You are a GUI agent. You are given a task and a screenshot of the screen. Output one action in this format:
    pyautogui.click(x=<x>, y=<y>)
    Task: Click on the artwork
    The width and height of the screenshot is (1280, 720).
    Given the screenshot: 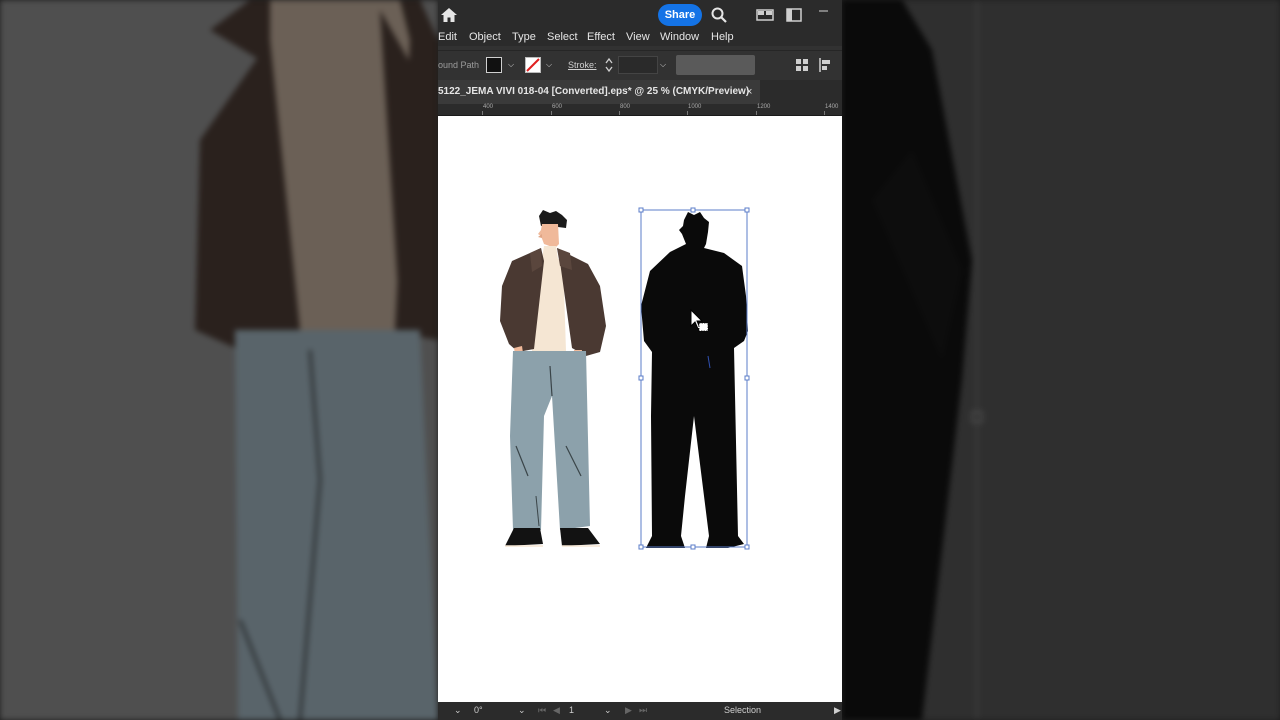 What is the action you would take?
    pyautogui.click(x=625, y=378)
    